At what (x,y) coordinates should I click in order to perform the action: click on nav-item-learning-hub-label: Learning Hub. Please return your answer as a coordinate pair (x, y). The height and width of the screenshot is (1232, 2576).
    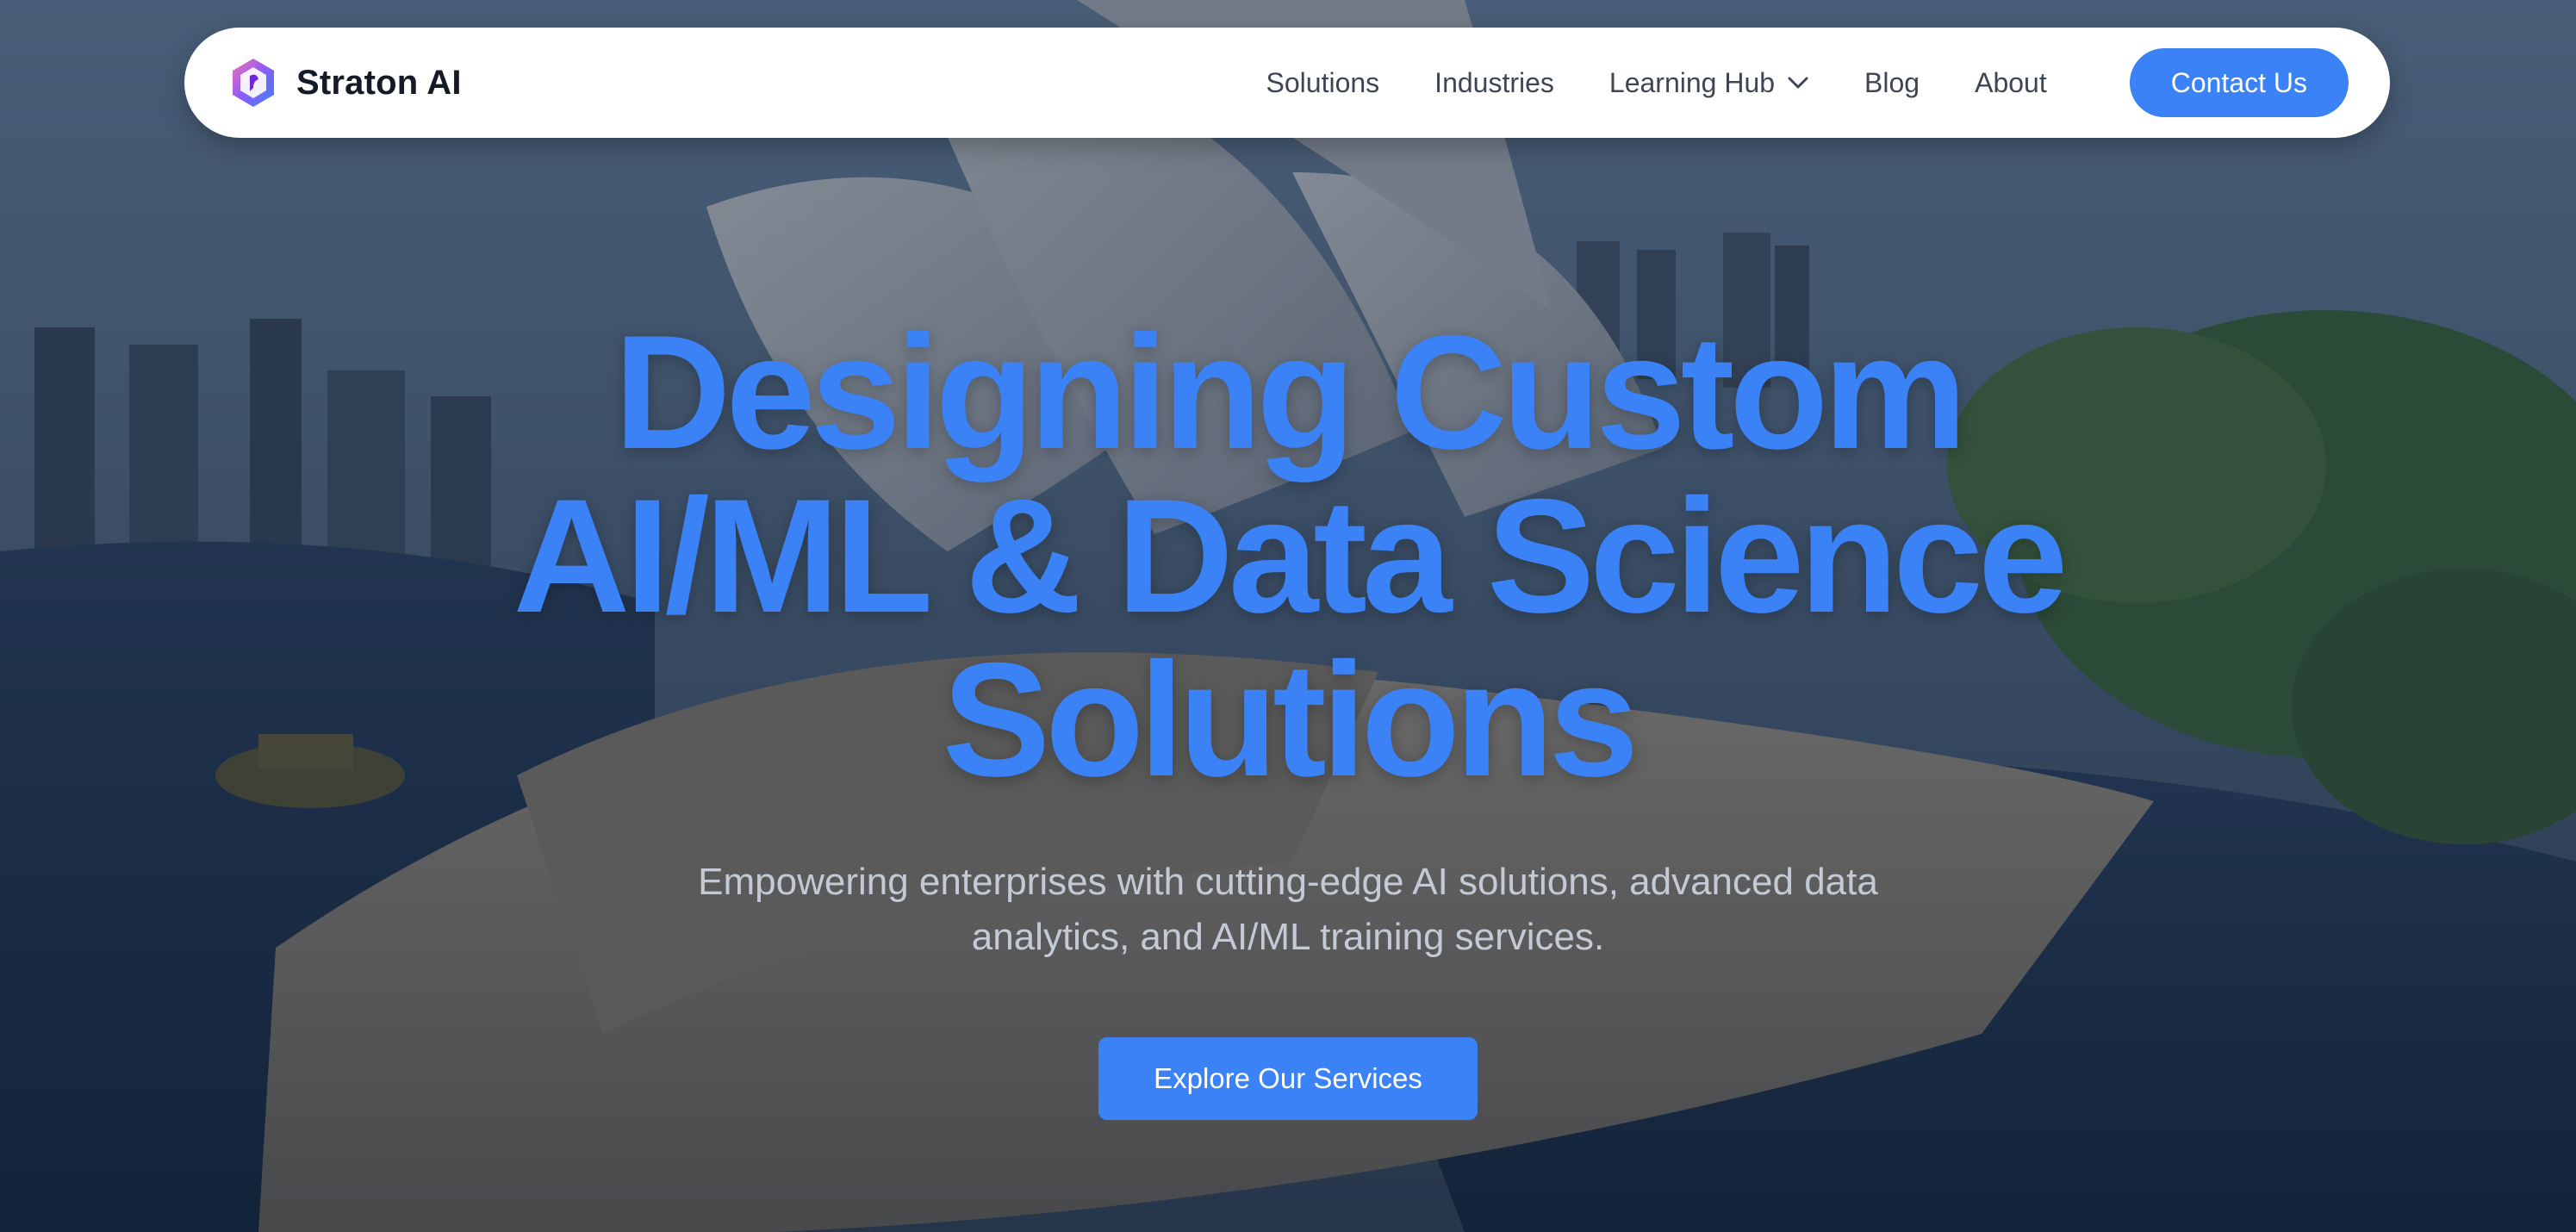
    Looking at the image, I should click on (1692, 82).